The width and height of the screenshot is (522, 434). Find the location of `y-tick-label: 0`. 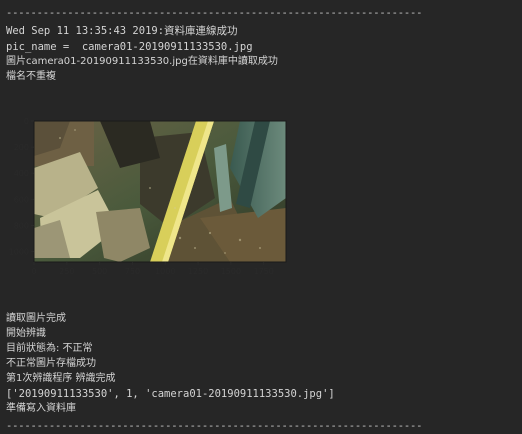

y-tick-label: 0 is located at coordinates (26, 121).